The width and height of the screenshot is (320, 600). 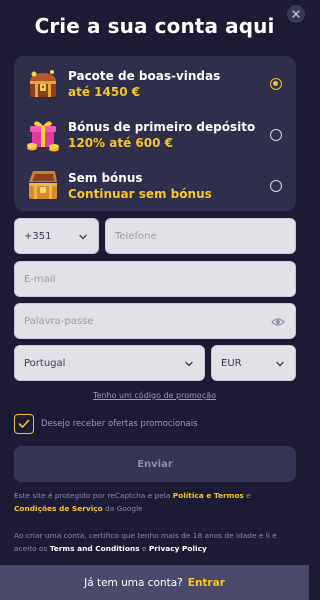 What do you see at coordinates (58, 508) in the screenshot?
I see `google-terms-link: Condições de Serviço` at bounding box center [58, 508].